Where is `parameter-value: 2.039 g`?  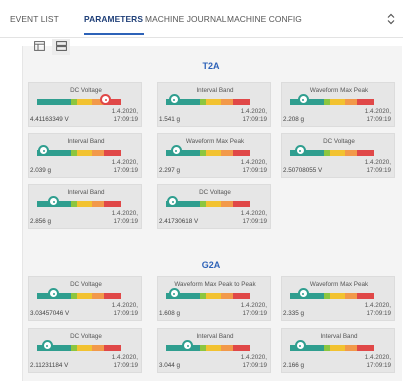
parameter-value: 2.039 g is located at coordinates (41, 170).